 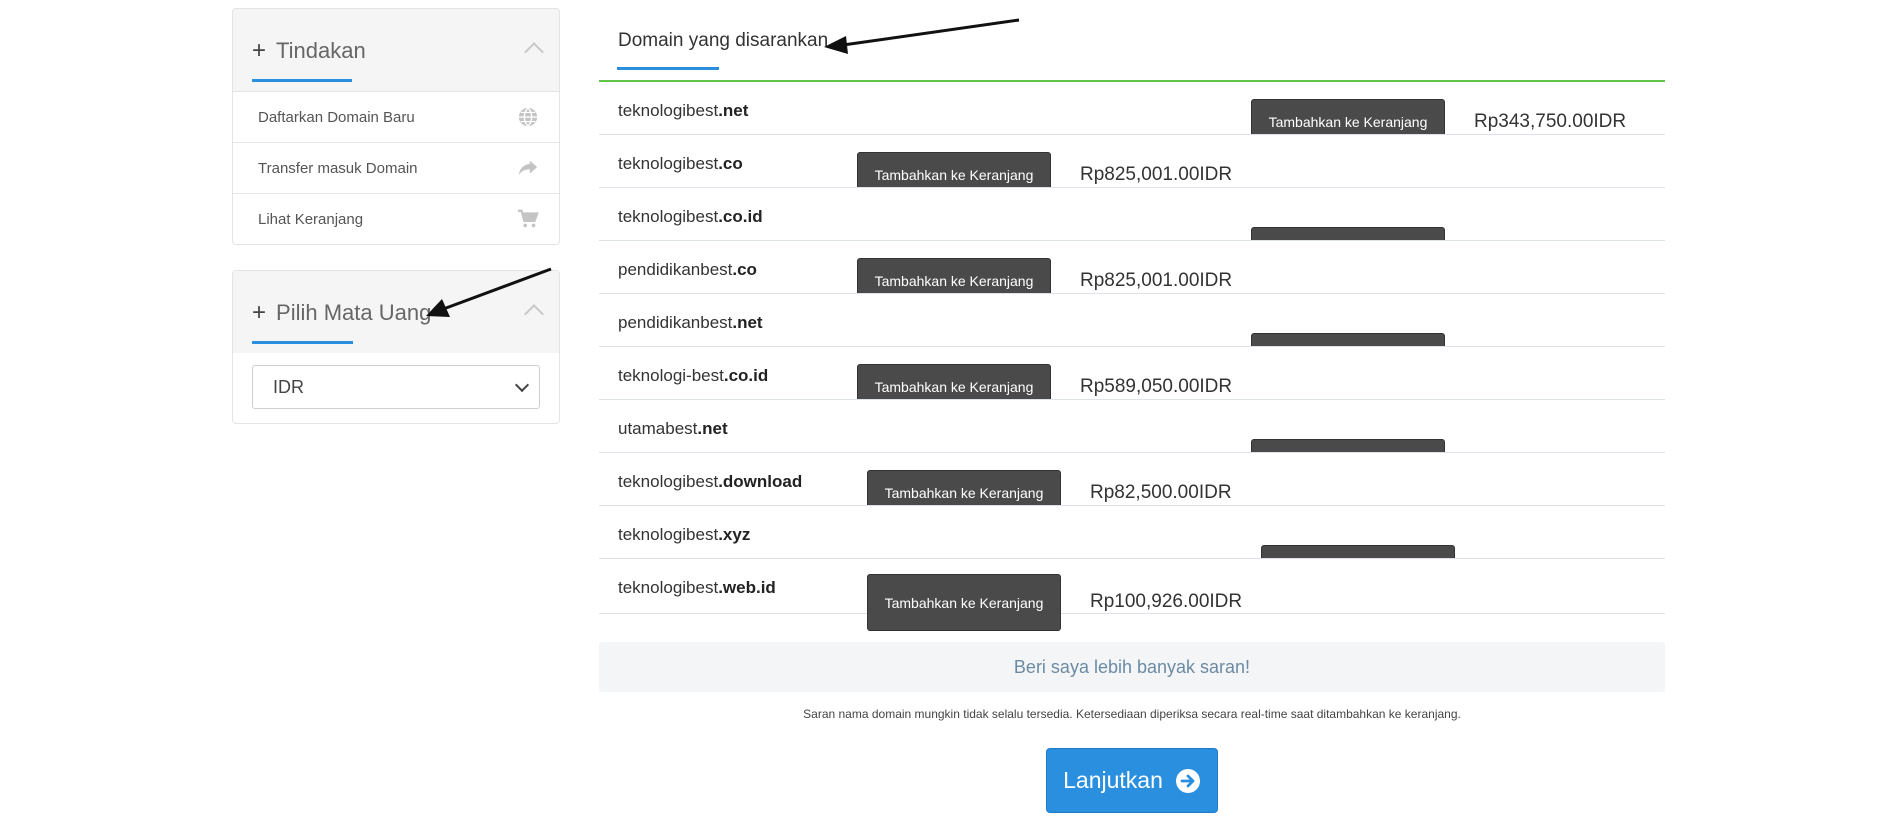 I want to click on domain-price: Rp343,750.00IDR, so click(x=1550, y=121).